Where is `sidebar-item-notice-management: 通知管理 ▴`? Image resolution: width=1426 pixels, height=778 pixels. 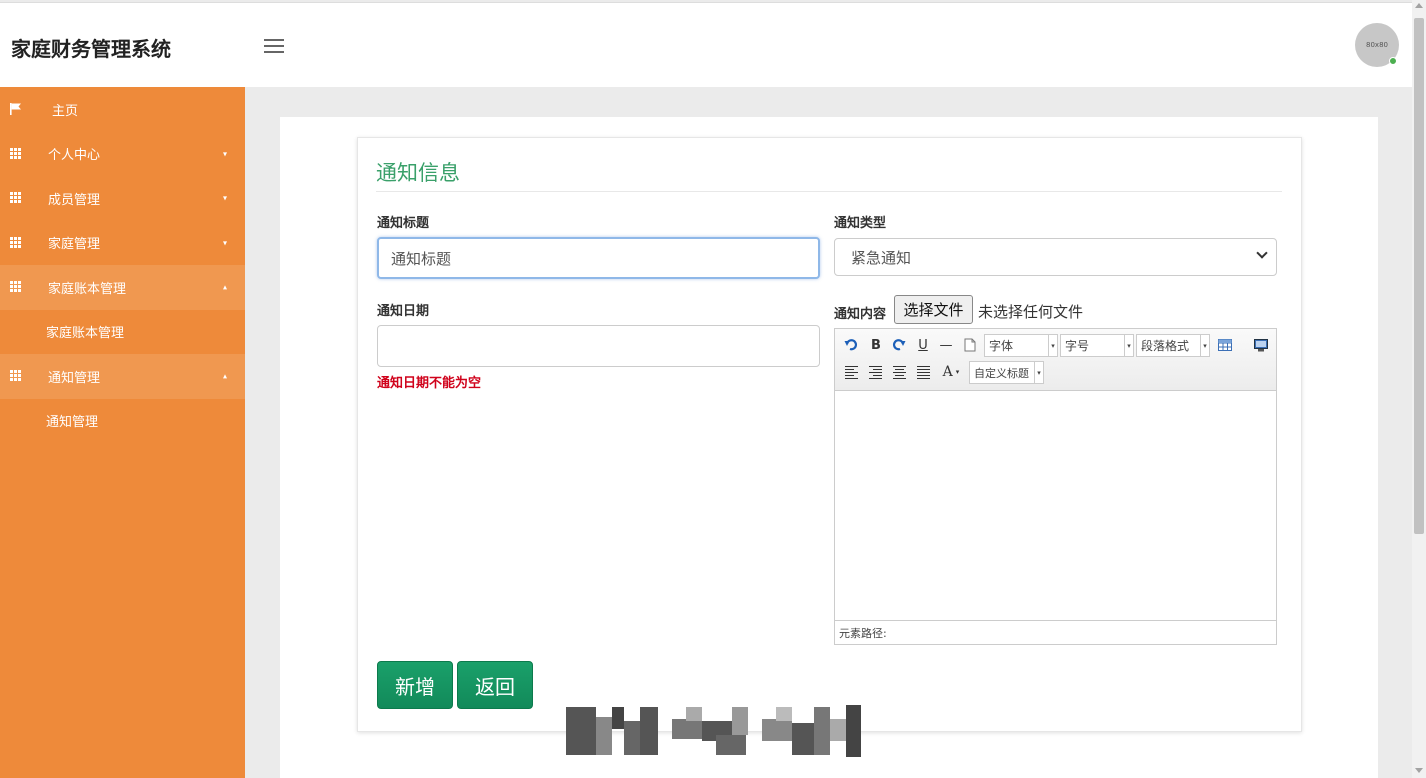 sidebar-item-notice-management: 通知管理 ▴ is located at coordinates (122, 376).